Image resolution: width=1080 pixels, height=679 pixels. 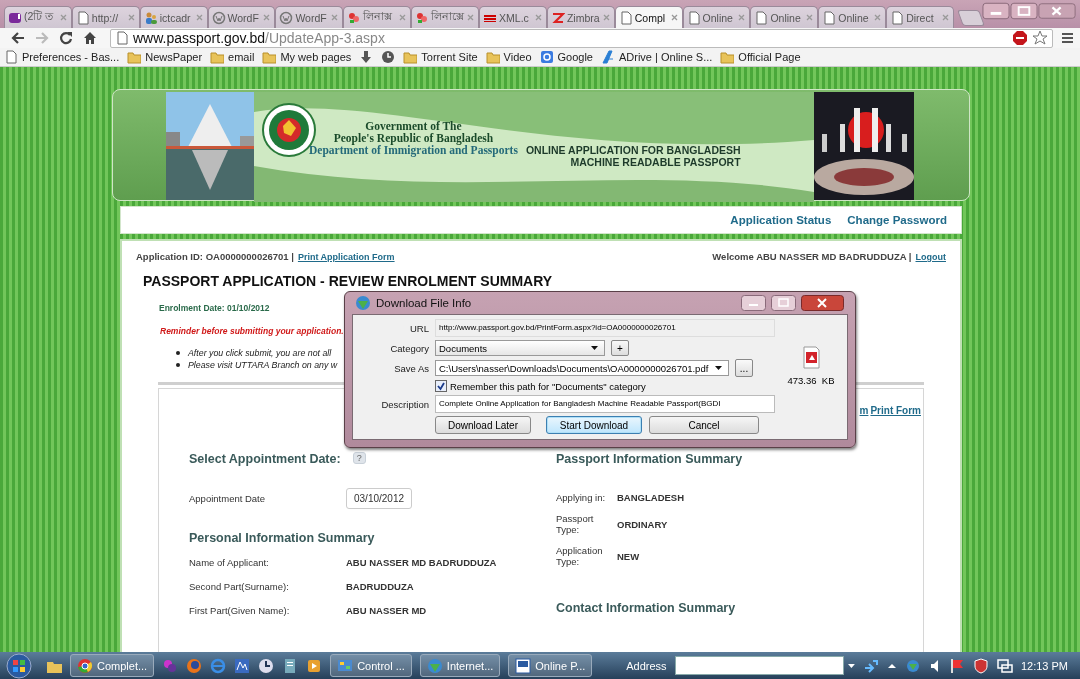 I want to click on bookmark: Google, so click(x=566, y=57).